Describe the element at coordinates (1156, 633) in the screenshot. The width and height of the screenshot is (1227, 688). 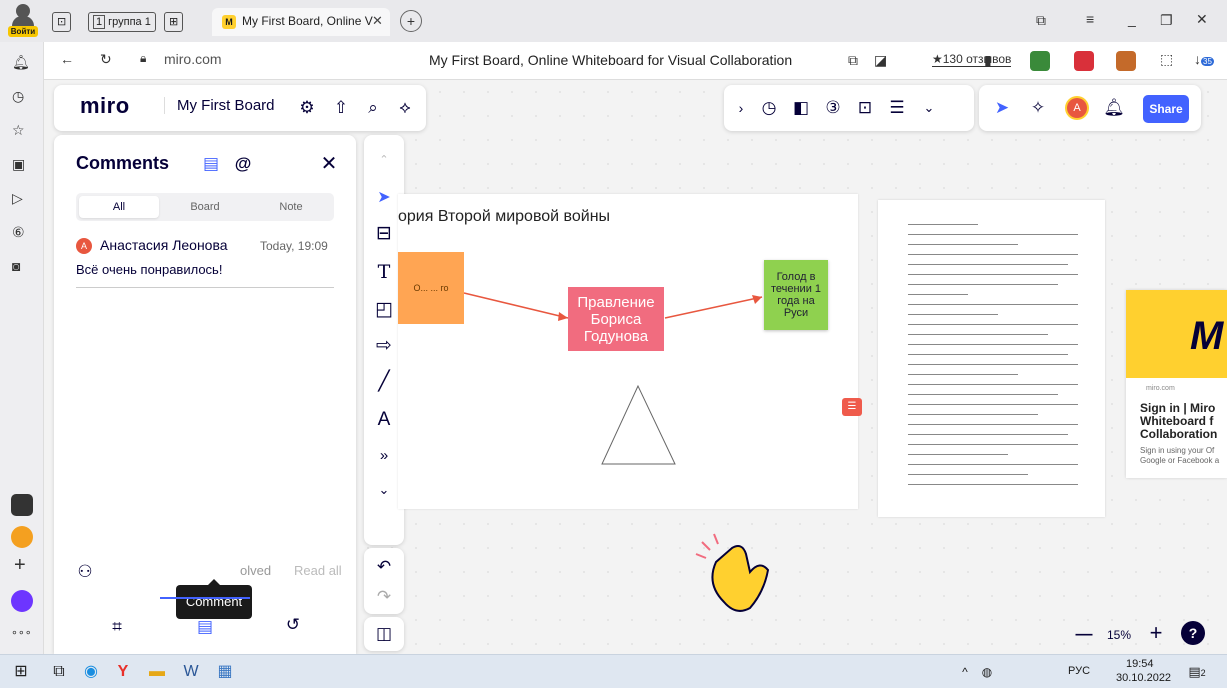
I see `zoom-in-button: +` at that location.